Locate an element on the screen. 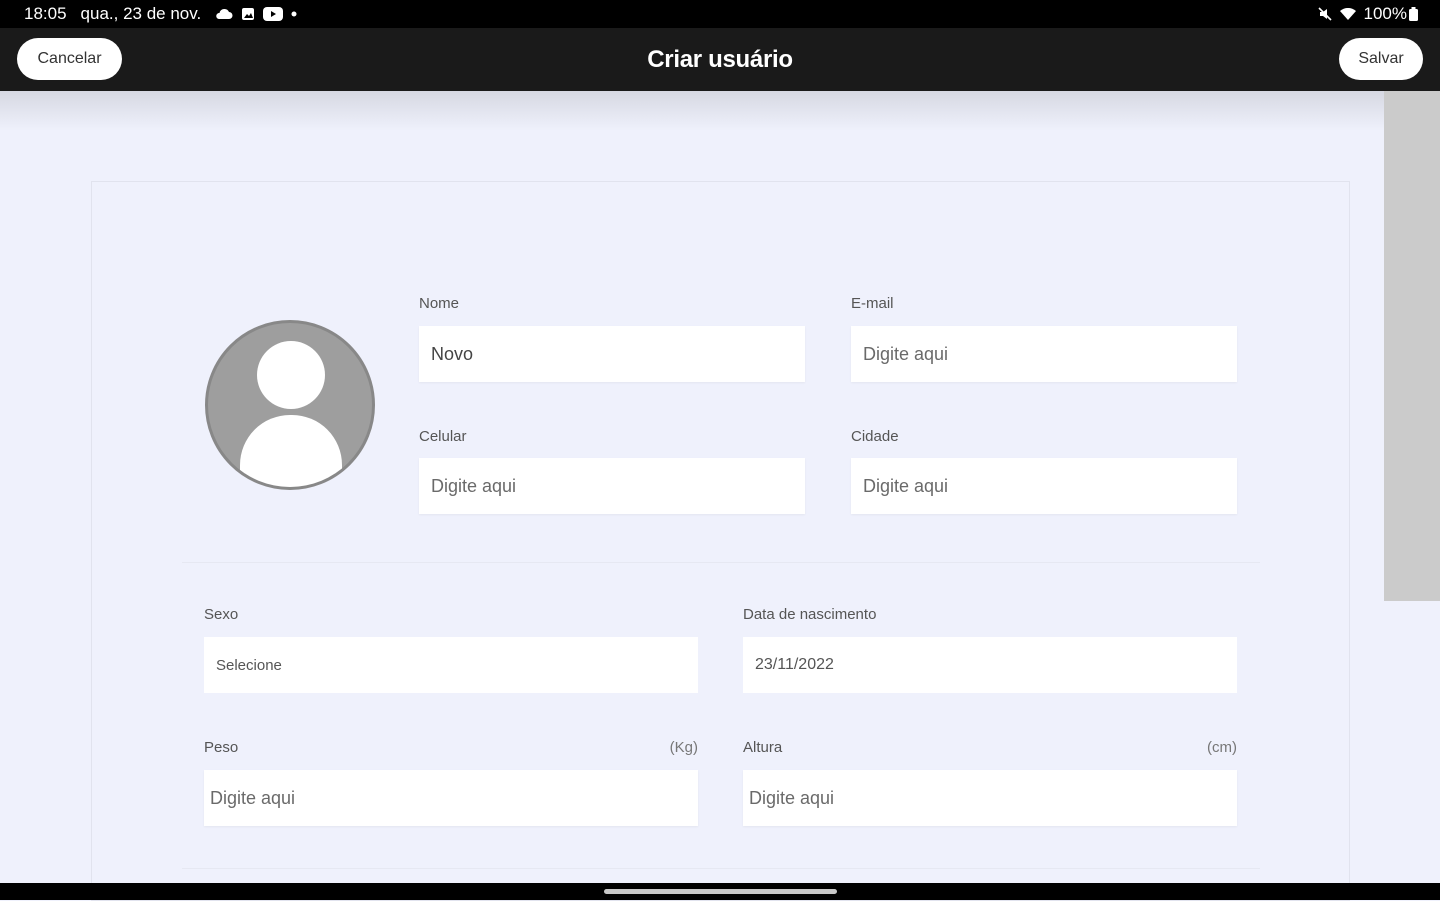 This screenshot has width=1440, height=901. navigation-bar is located at coordinates (720, 891).